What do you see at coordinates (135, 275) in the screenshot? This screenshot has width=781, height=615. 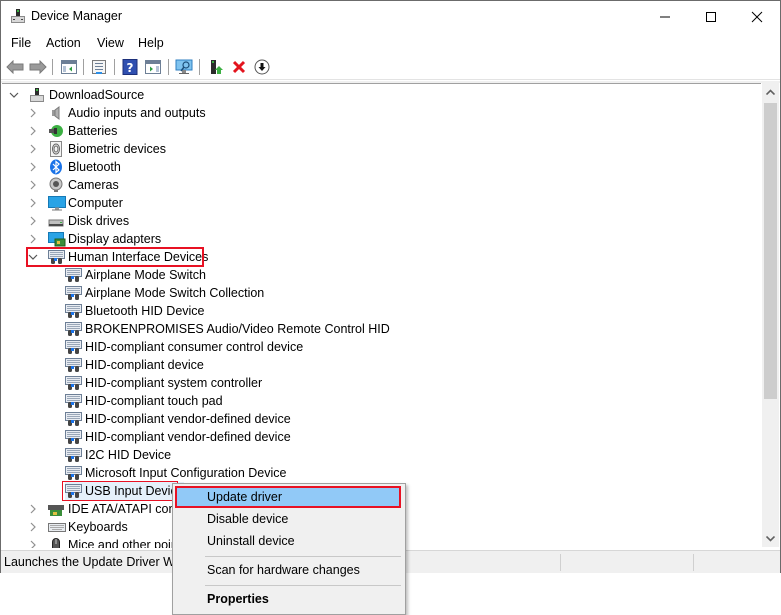 I see `tree-device: Airplane Mode Switch` at bounding box center [135, 275].